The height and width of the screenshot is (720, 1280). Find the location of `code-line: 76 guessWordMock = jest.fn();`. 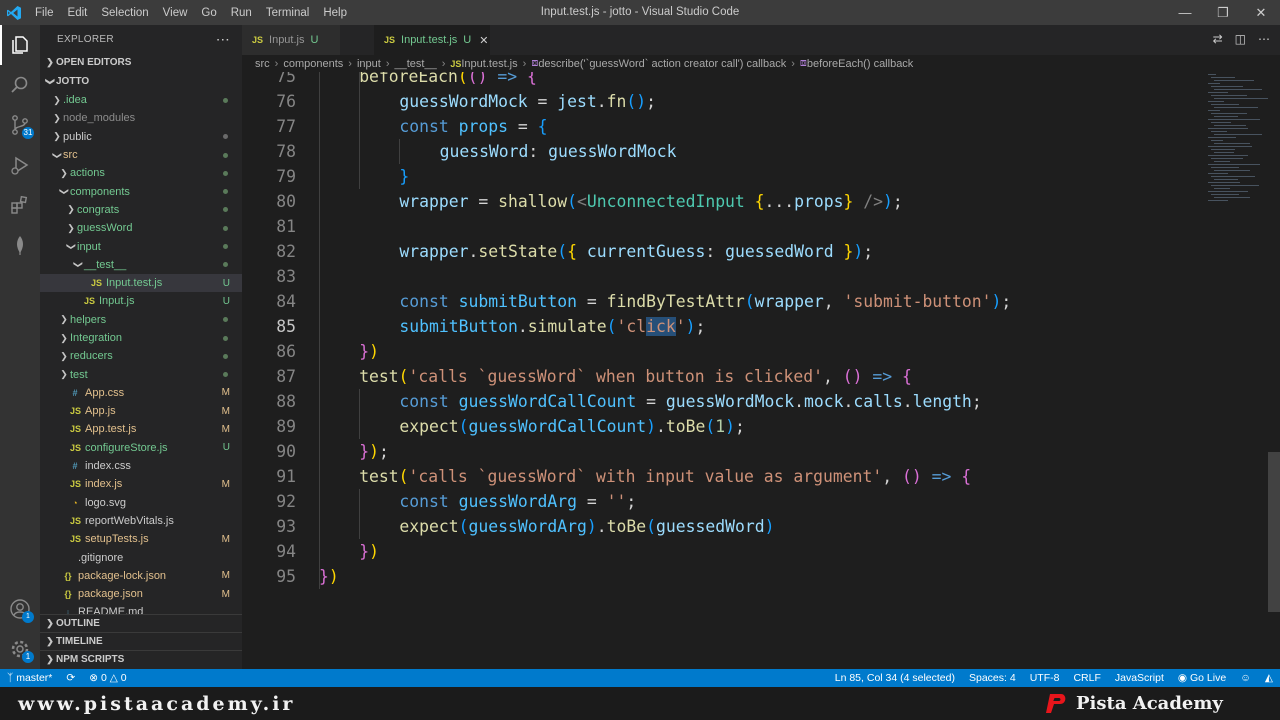

code-line: 76 guessWordMock = jest.fn(); is located at coordinates (722, 101).